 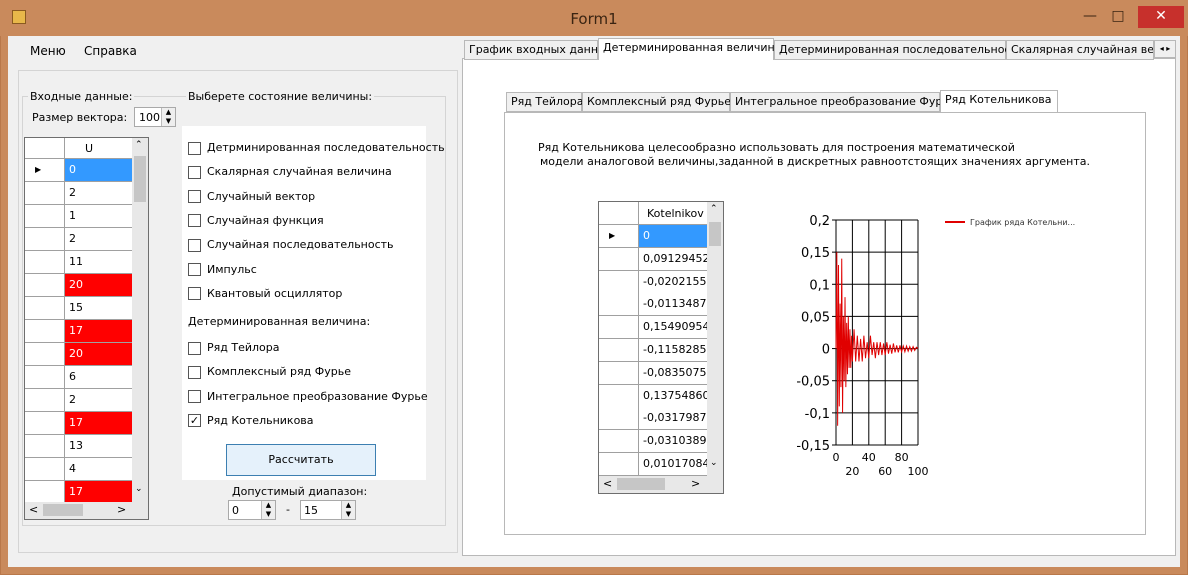 What do you see at coordinates (348, 510) in the screenshot?
I see `range-to-spinner: ▲ ▼` at bounding box center [348, 510].